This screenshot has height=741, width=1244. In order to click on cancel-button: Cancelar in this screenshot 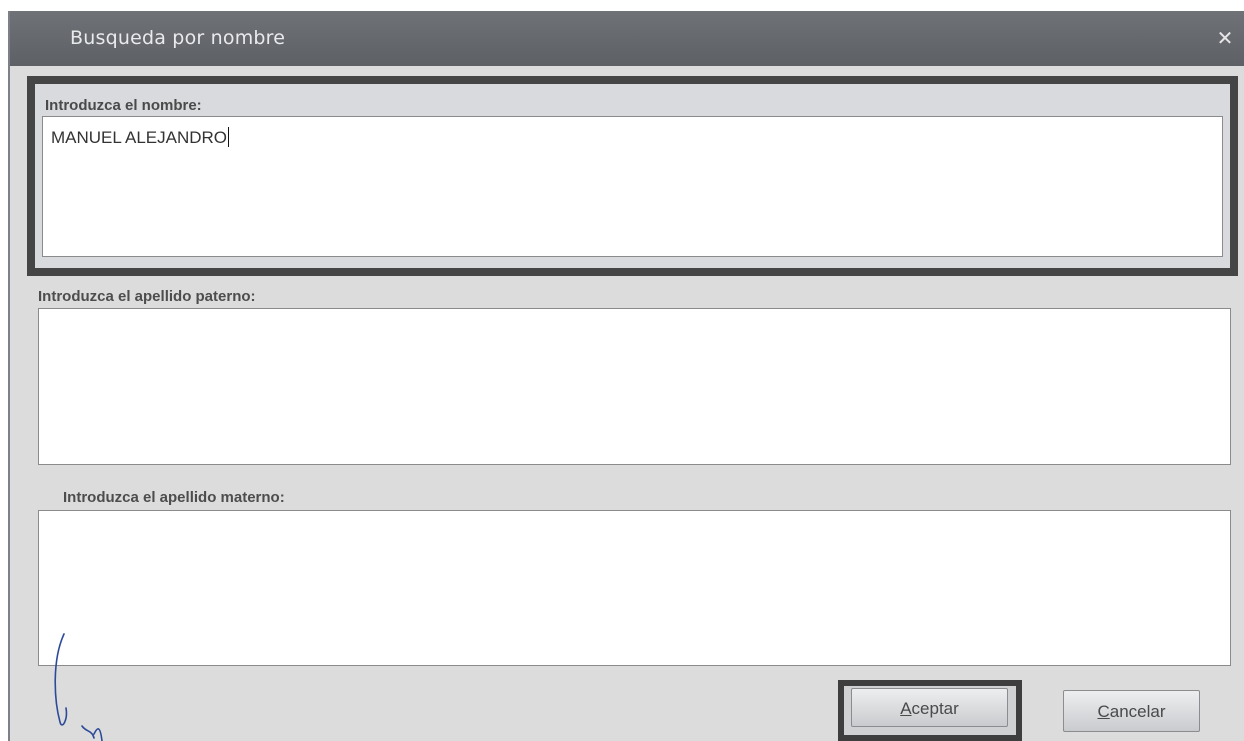, I will do `click(1131, 711)`.